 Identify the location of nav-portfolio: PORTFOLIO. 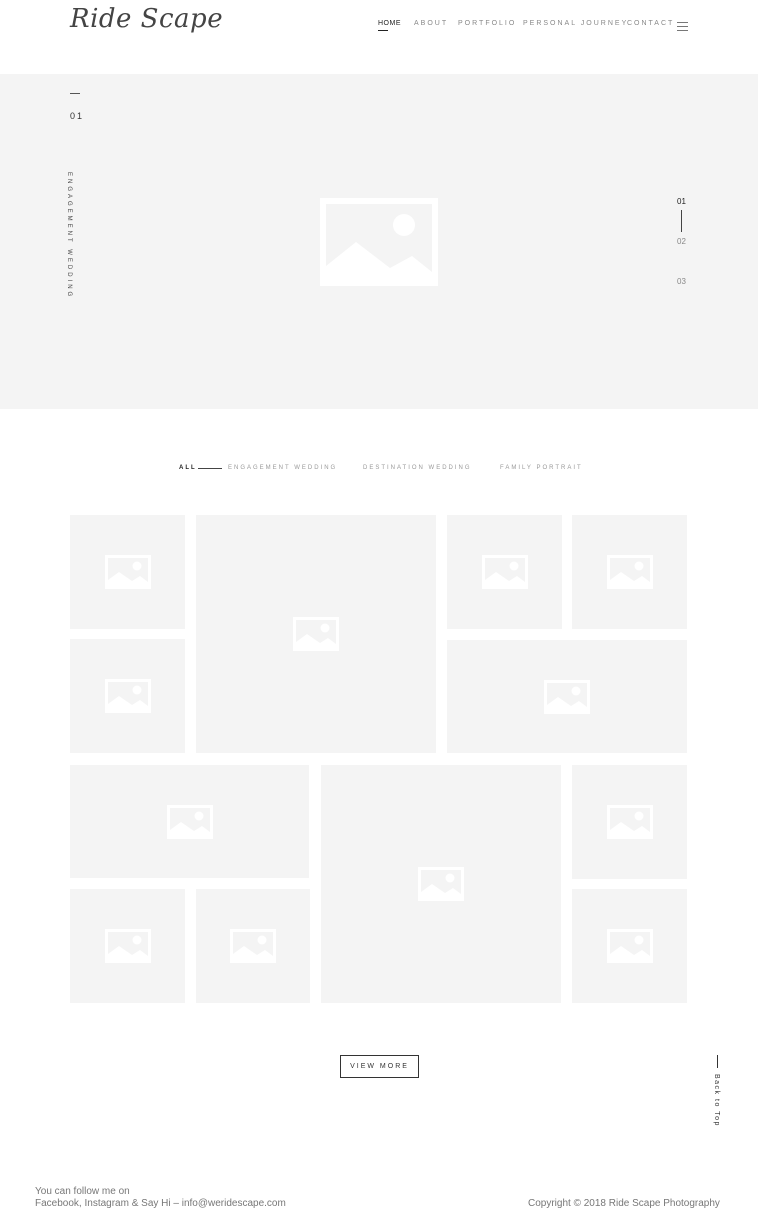
(487, 23).